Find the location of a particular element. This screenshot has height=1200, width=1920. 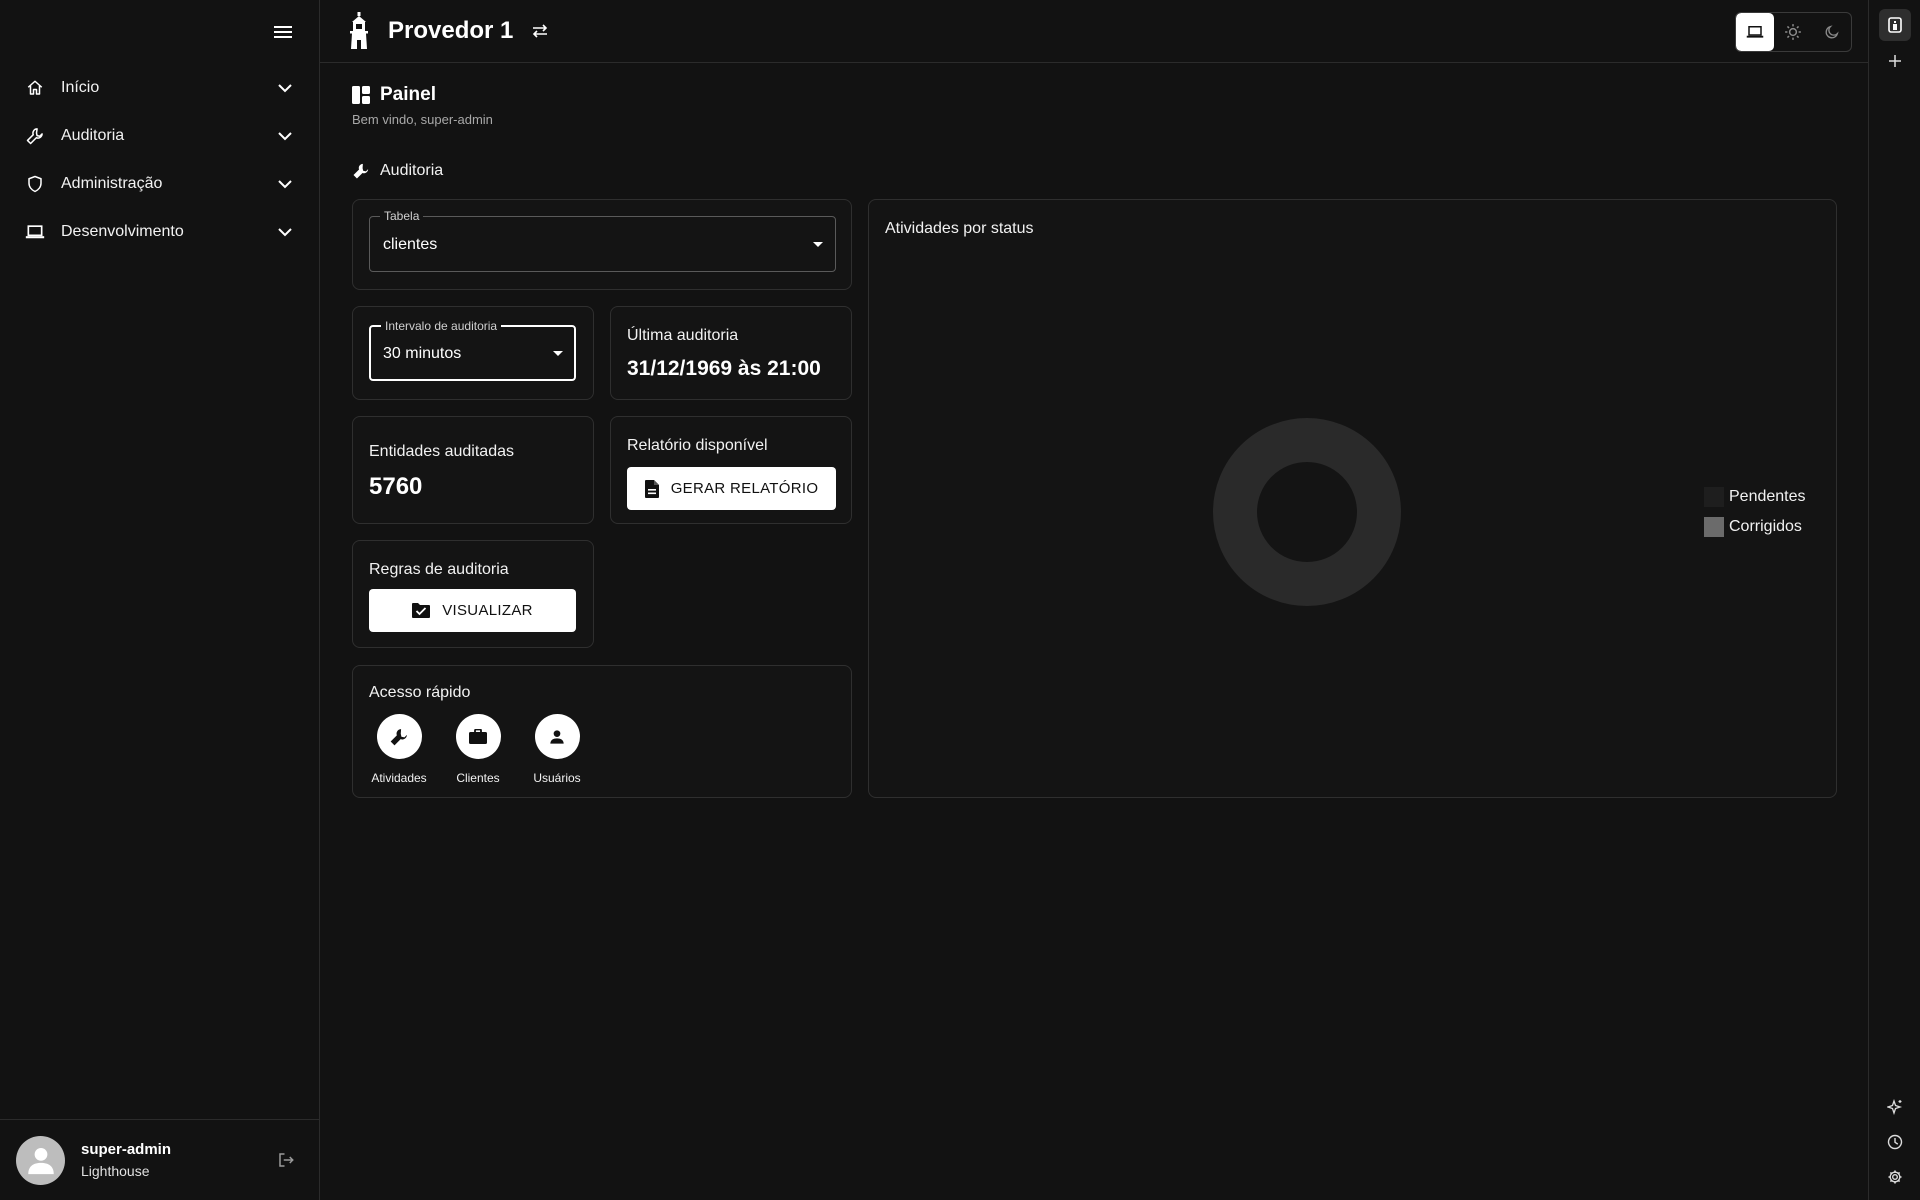

sidebar-item-administracao: Administração is located at coordinates (159, 184).